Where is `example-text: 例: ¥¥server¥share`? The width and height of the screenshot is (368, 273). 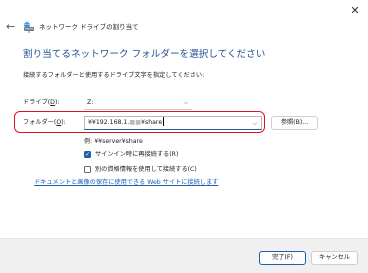 example-text: 例: ¥¥server¥share is located at coordinates (113, 141).